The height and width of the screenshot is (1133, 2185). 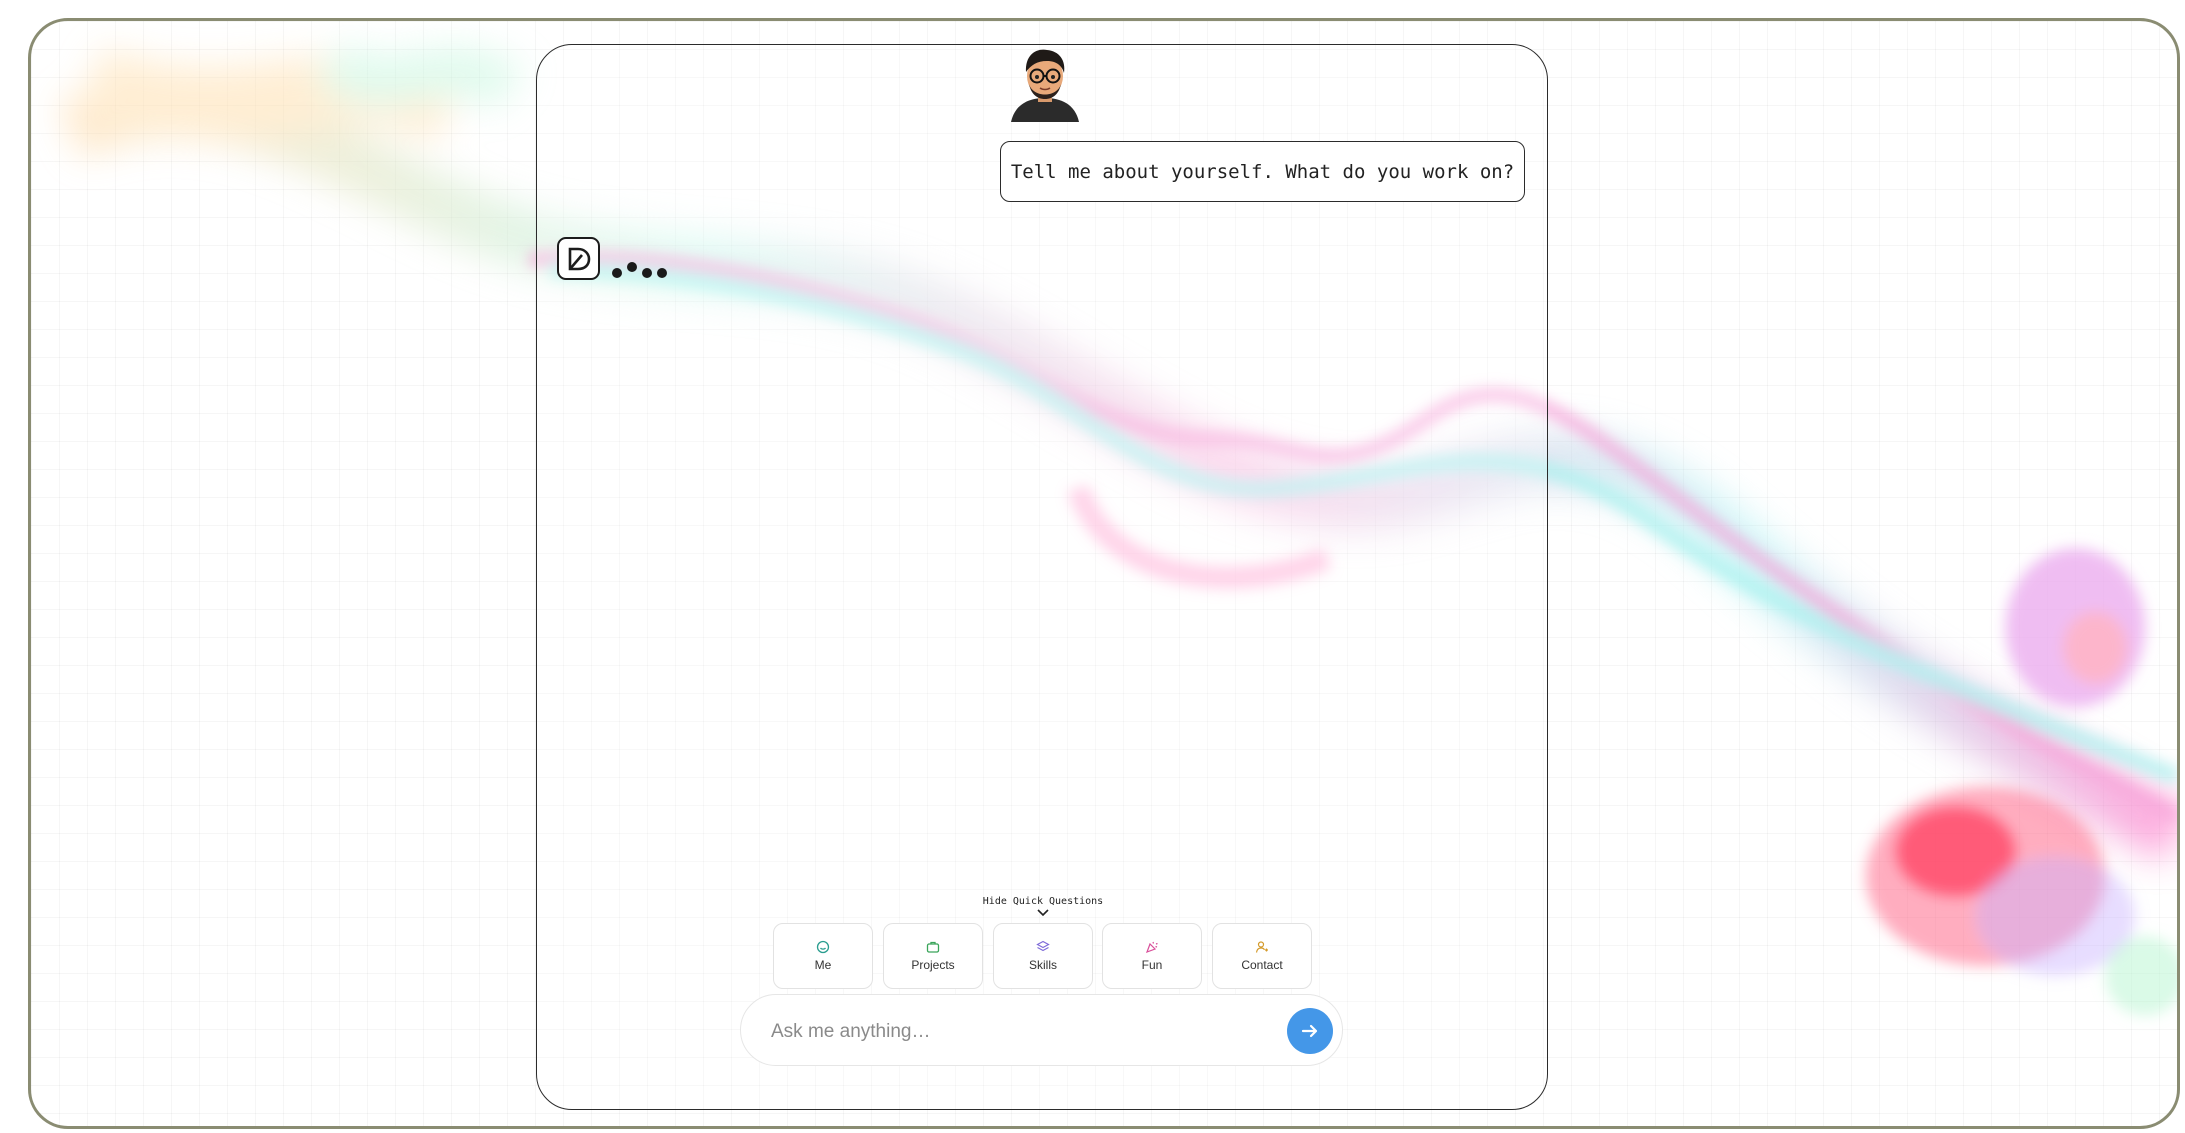 What do you see at coordinates (1151, 947) in the screenshot?
I see `party-popper-icon` at bounding box center [1151, 947].